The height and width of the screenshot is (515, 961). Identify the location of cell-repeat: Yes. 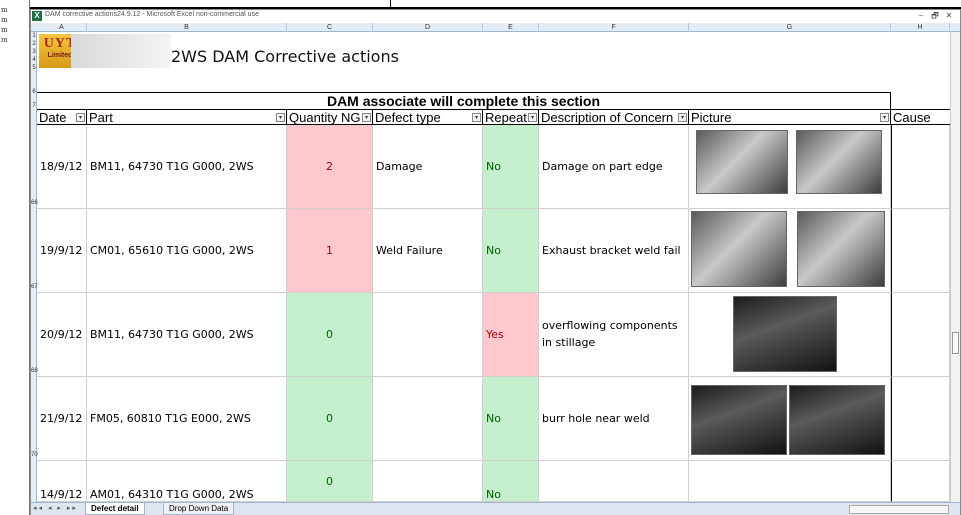
(511, 335).